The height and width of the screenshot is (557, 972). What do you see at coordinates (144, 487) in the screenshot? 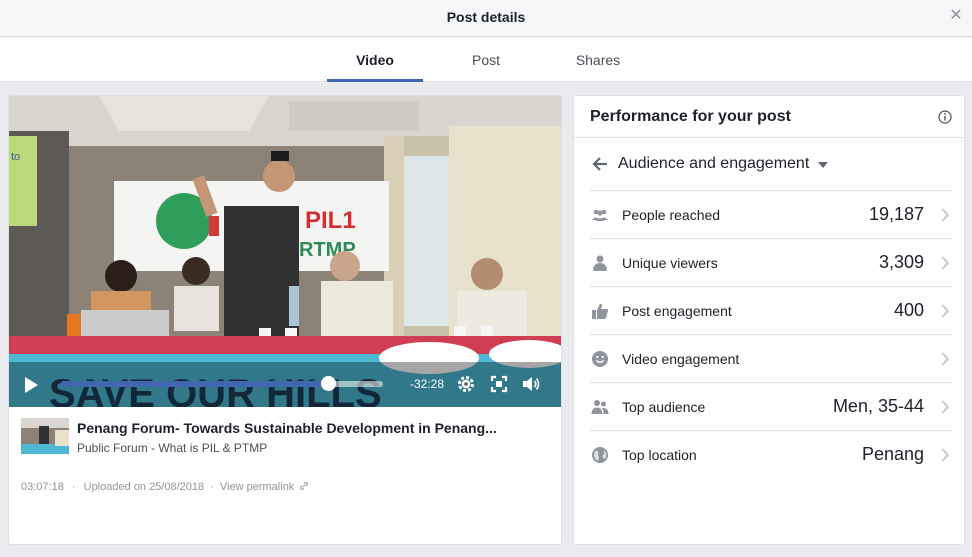
I see `upload-date: Uploaded on 25/08/2018` at bounding box center [144, 487].